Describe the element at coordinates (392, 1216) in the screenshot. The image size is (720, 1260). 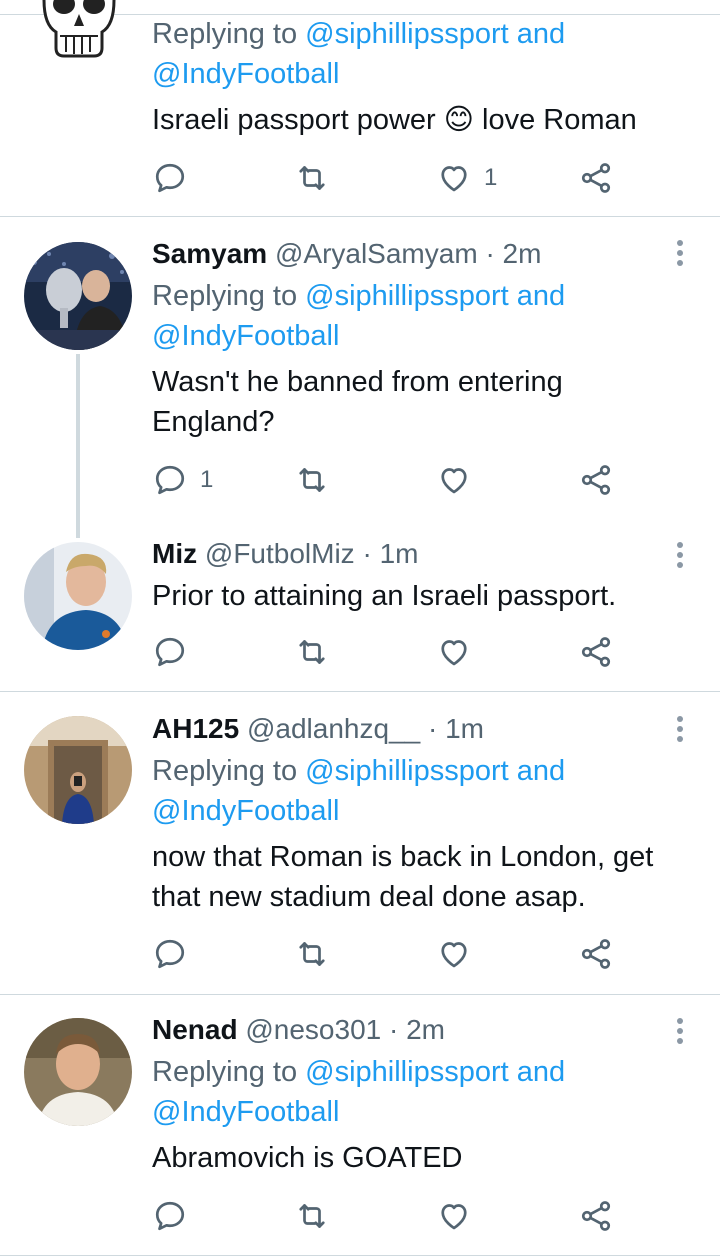
I see `tweet-4-actions` at that location.